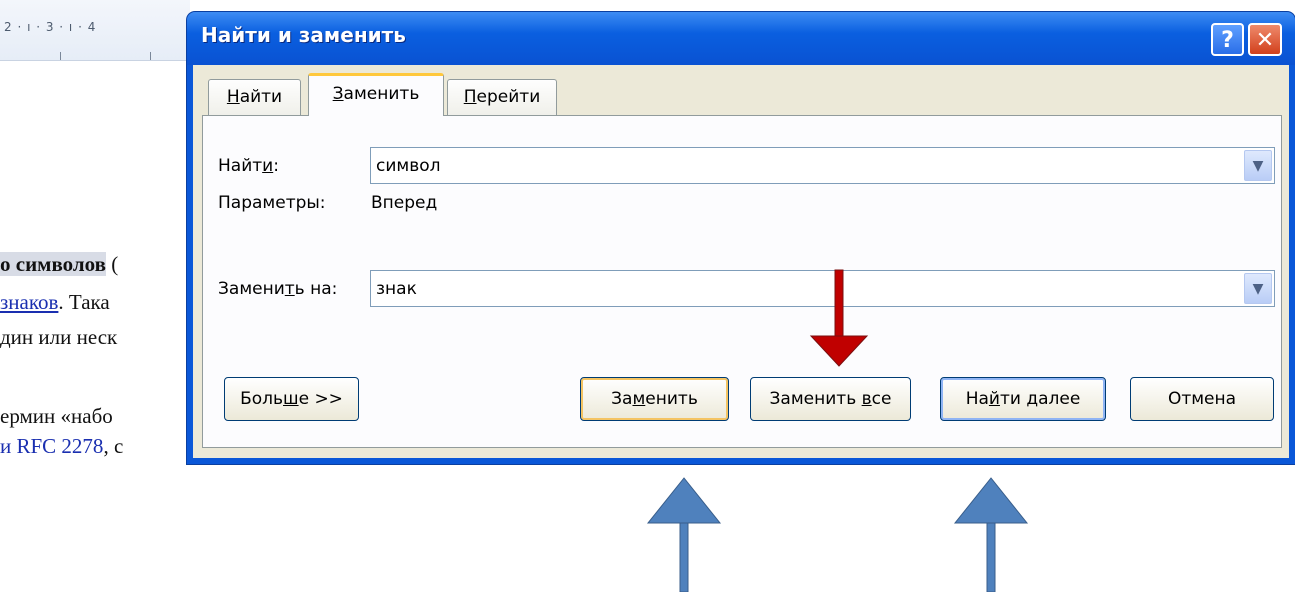 This screenshot has width=1295, height=592. What do you see at coordinates (1202, 399) in the screenshot?
I see `cancel-button: Отмена` at bounding box center [1202, 399].